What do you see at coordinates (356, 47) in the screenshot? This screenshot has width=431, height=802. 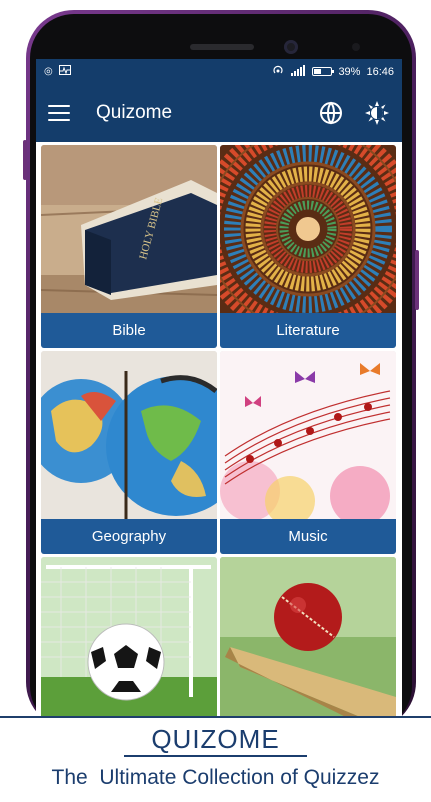 I see `proximity-sensor` at bounding box center [356, 47].